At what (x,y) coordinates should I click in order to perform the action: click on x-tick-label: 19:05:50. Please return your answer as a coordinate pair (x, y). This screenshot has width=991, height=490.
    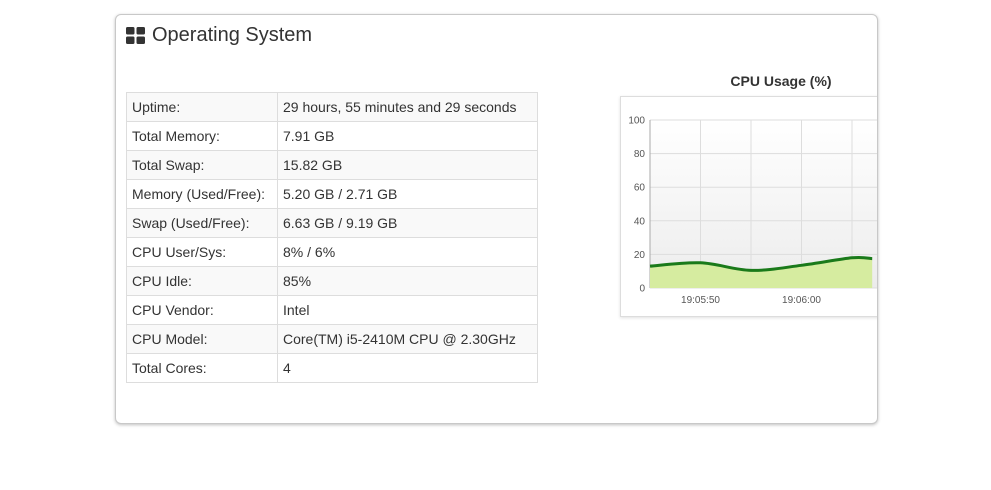
    Looking at the image, I should click on (700, 300).